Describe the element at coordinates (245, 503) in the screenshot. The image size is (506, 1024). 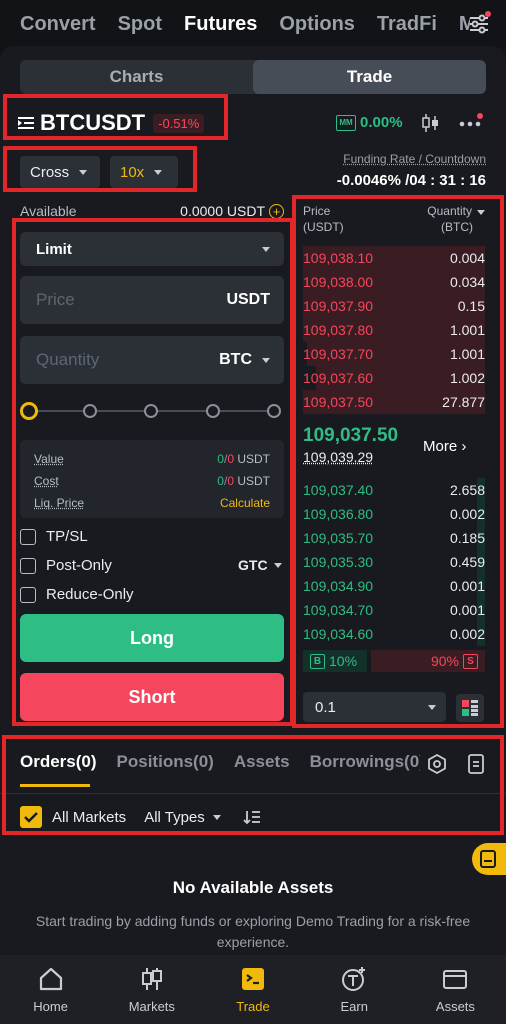
I see `calculate-link: Calculate` at that location.